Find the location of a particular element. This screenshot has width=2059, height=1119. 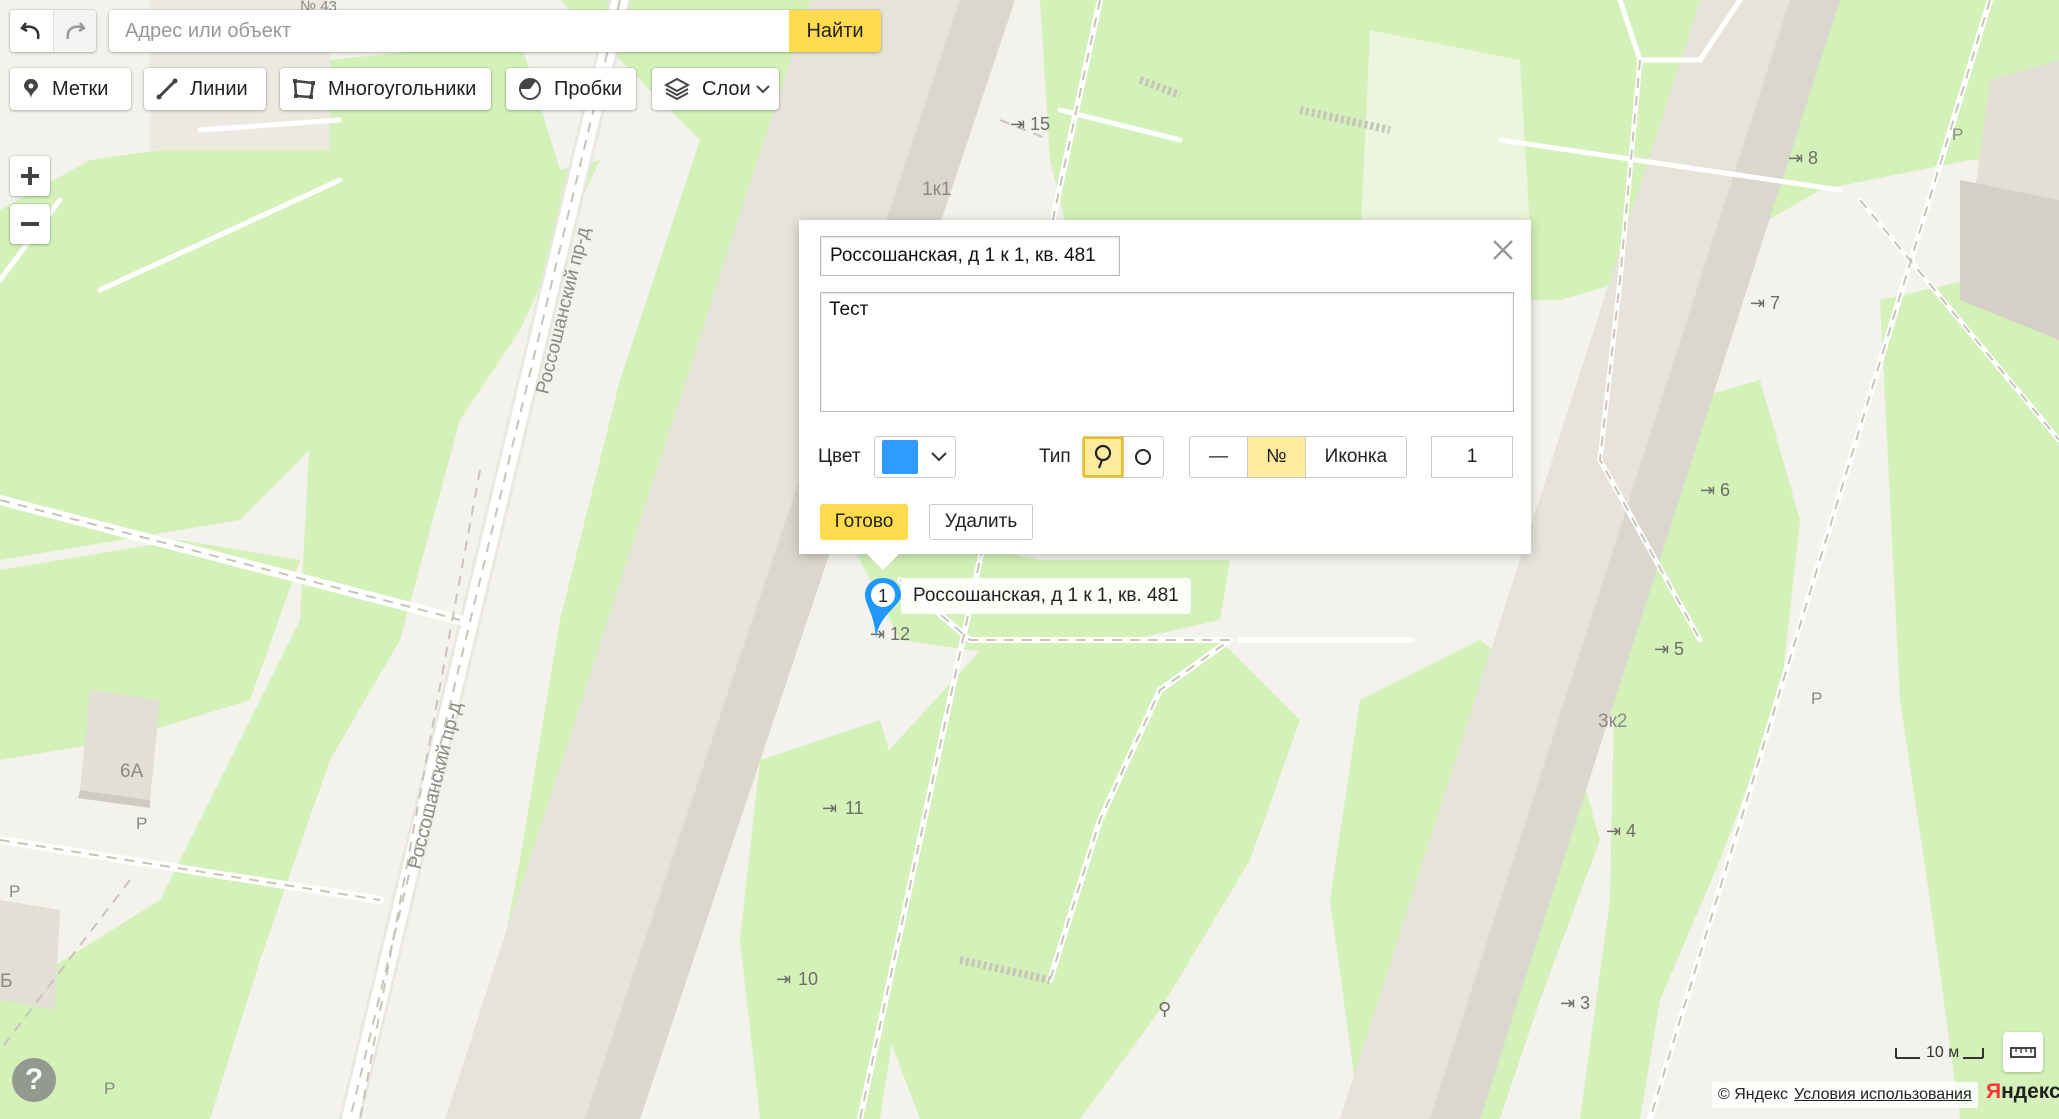

type-circle-option is located at coordinates (1144, 457).